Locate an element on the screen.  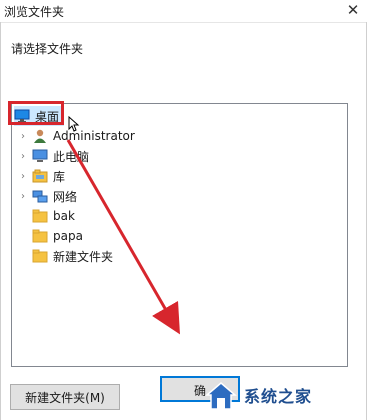
mouse-cursor-icon is located at coordinates (74, 124).